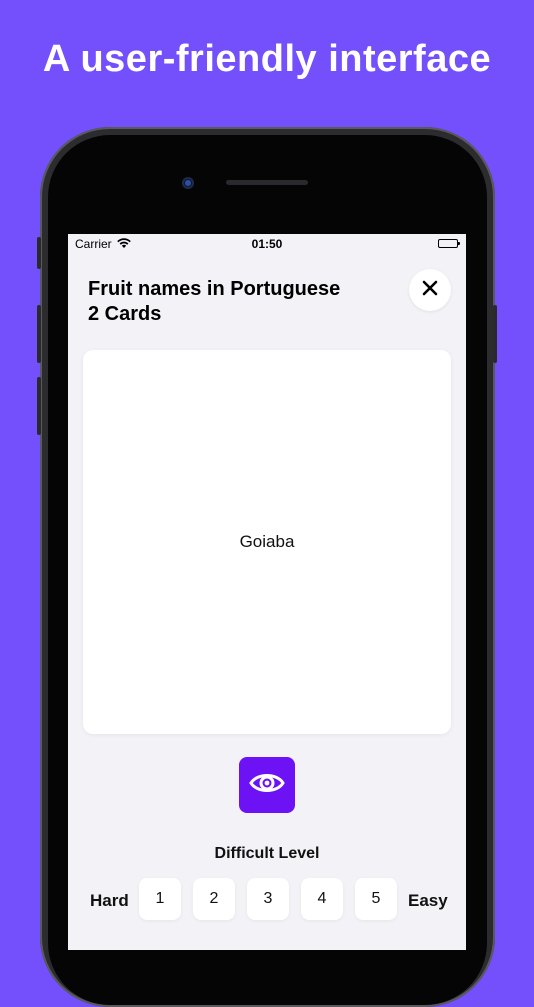  Describe the element at coordinates (39, 334) in the screenshot. I see `volume-up-button` at that location.